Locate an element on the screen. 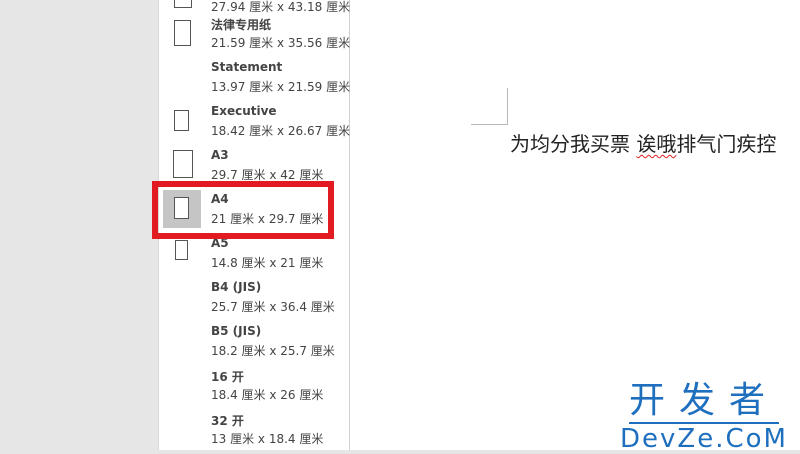 Image resolution: width=800 pixels, height=454 pixels. paper-size-item-16k: 16 开 18.4 厘米 x 26 厘米 is located at coordinates (254, 388).